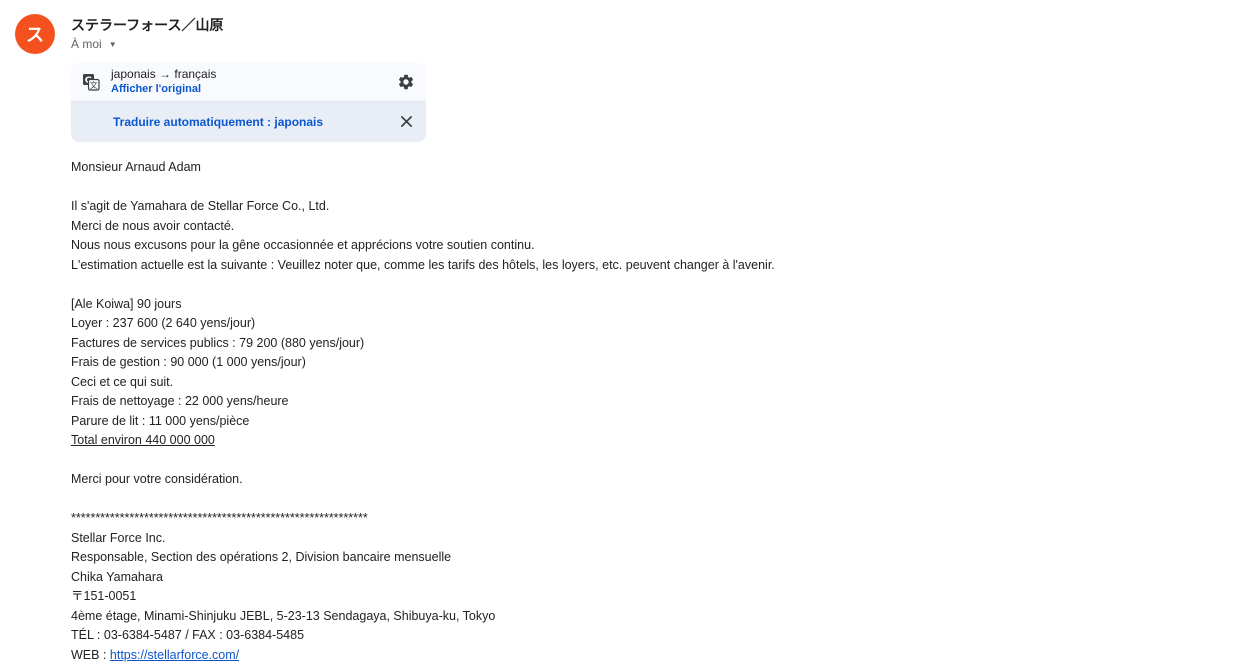 The image size is (1243, 671). Describe the element at coordinates (117, 576) in the screenshot. I see `signature-name: Chika Yamahara` at that location.